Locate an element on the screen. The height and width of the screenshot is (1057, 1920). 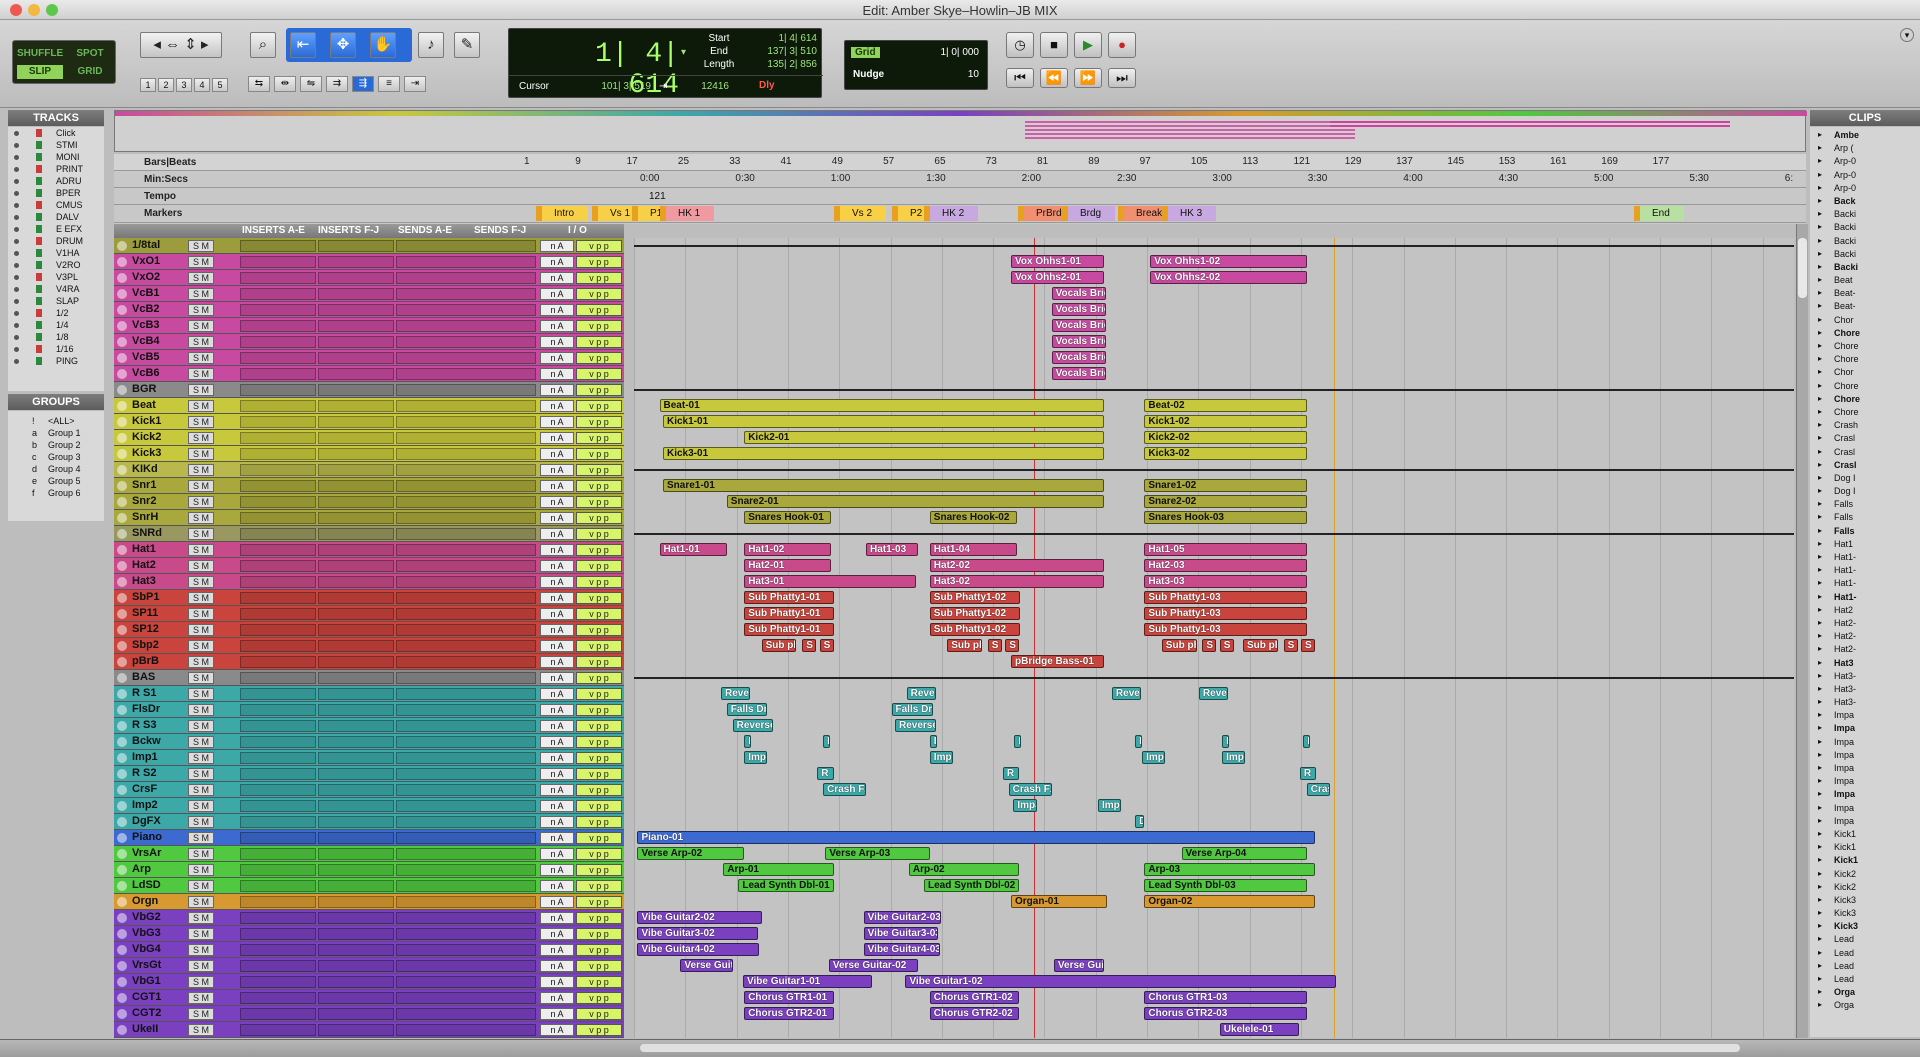
clip-list-item: ▸ Crash is located at coordinates (1869, 425).